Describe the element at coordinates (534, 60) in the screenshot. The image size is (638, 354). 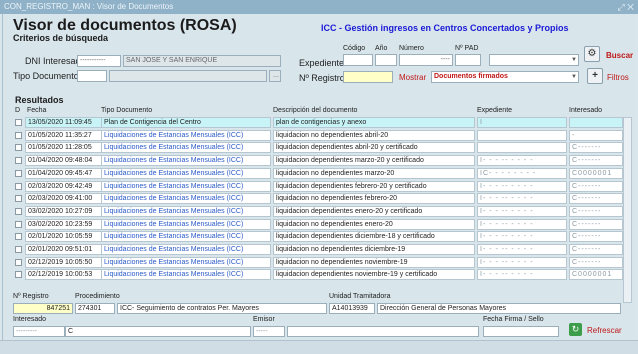
I see `expediente-select: ▼` at that location.